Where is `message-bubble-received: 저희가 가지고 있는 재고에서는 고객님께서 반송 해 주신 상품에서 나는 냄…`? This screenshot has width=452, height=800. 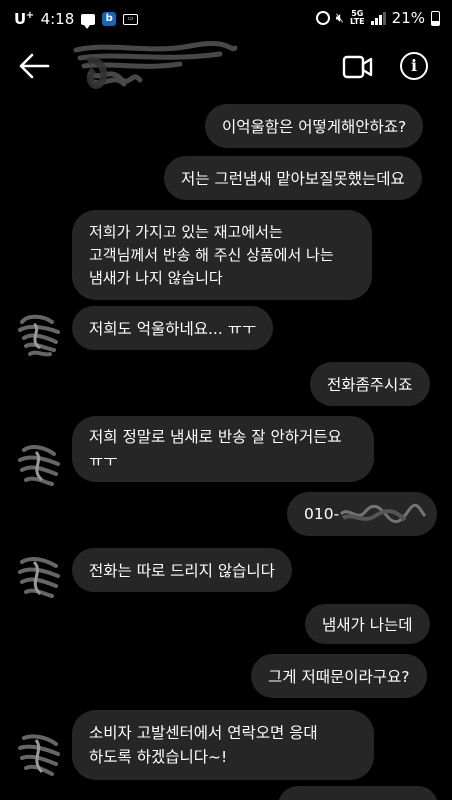 message-bubble-received: 저희가 가지고 있는 재고에서는 고객님께서 반송 해 주신 상품에서 나는 냄… is located at coordinates (222, 255).